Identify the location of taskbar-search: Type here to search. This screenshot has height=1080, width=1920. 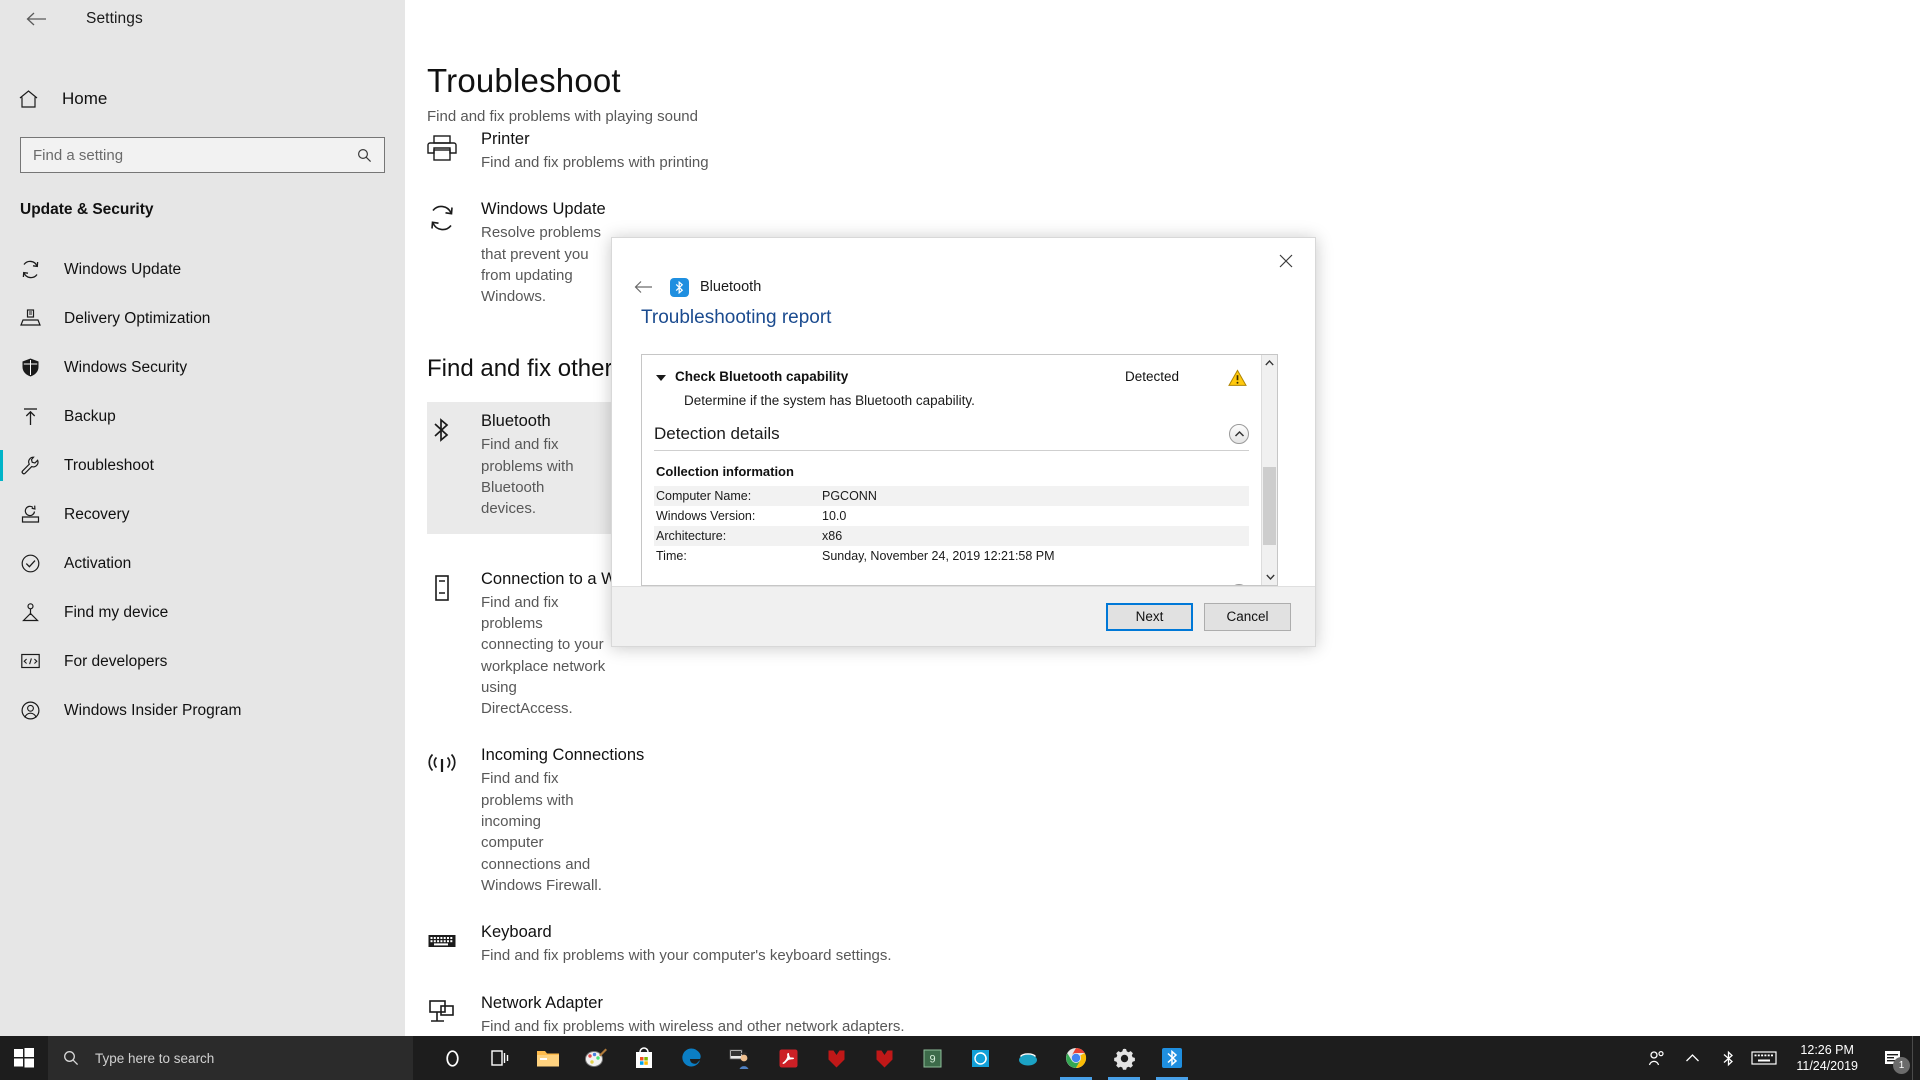
(230, 1058).